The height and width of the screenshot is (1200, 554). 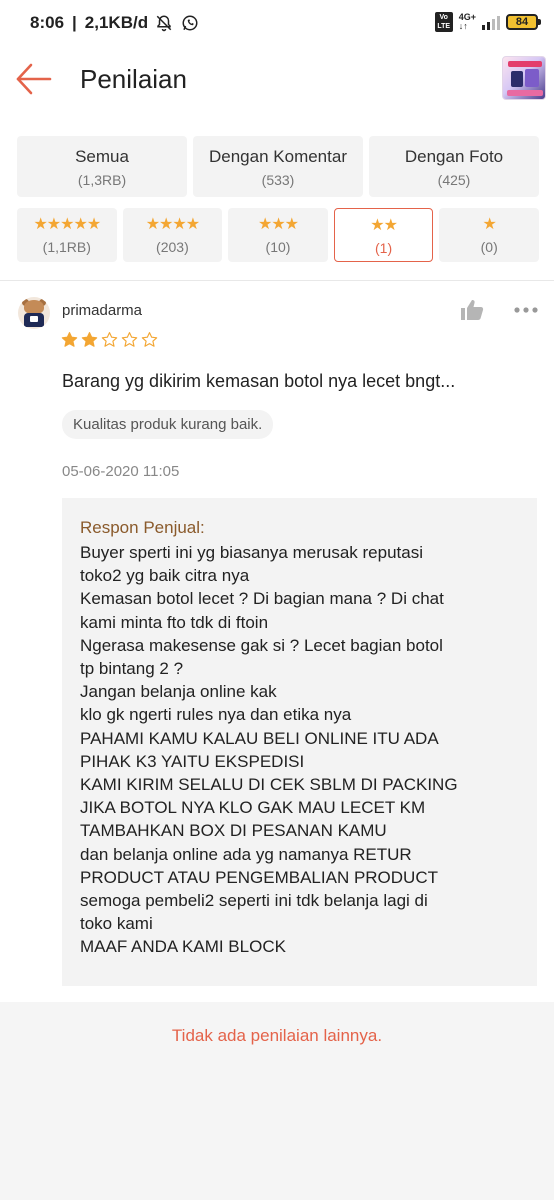 What do you see at coordinates (489, 224) in the screenshot?
I see `star-icons: ★` at bounding box center [489, 224].